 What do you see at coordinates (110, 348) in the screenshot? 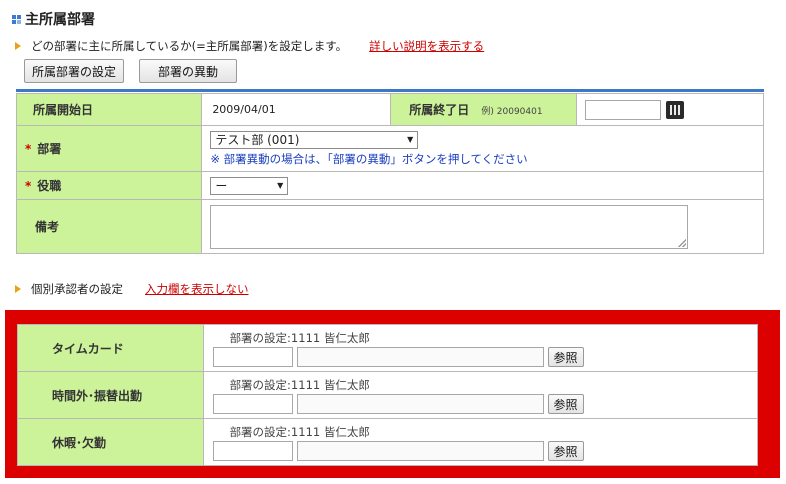
I see `approver-label-timecard: タイムカード` at bounding box center [110, 348].